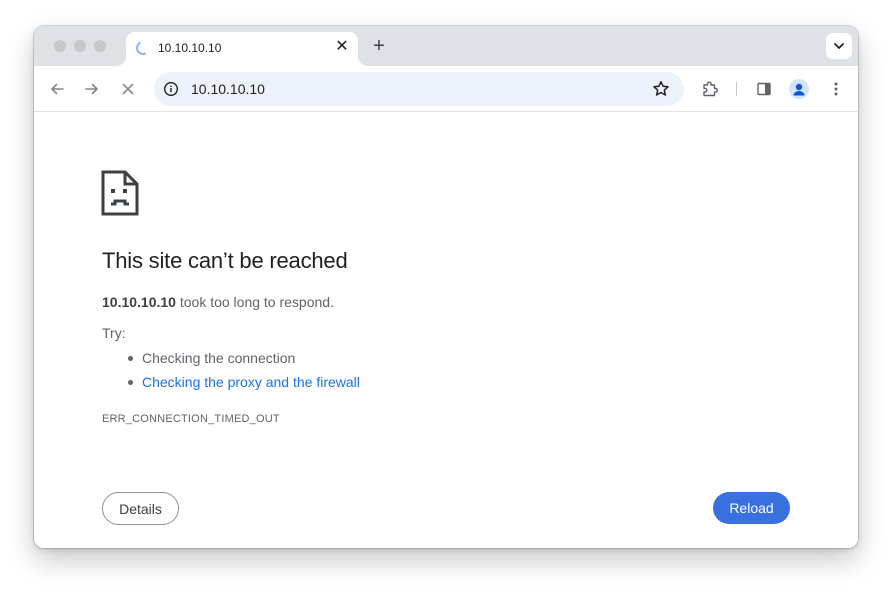 The image size is (892, 590). I want to click on error-host: 10.10.10.10, so click(139, 302).